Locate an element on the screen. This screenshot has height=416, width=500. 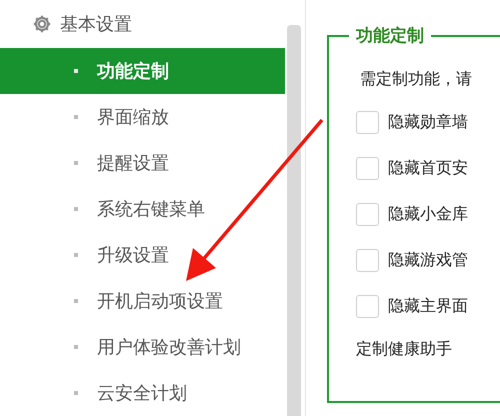
section-label: 定制健康助手 is located at coordinates (404, 349).